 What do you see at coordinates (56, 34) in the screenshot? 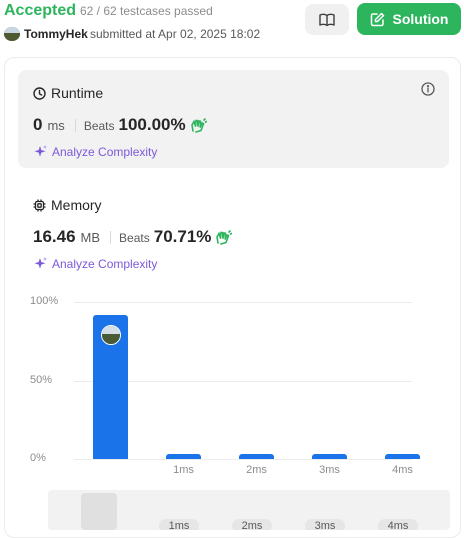
I see `username-link: TommyHek` at bounding box center [56, 34].